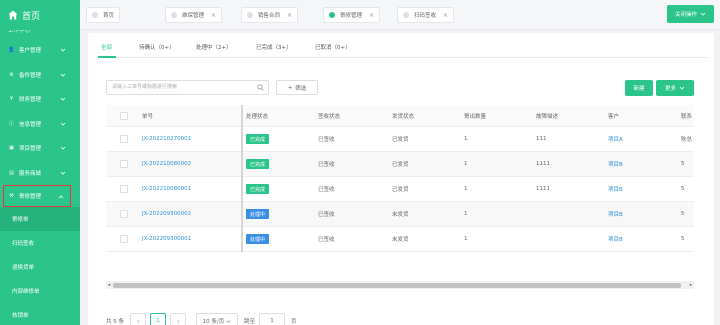  What do you see at coordinates (352, 15) in the screenshot?
I see `page-tab: 寄修管理 ×` at bounding box center [352, 15].